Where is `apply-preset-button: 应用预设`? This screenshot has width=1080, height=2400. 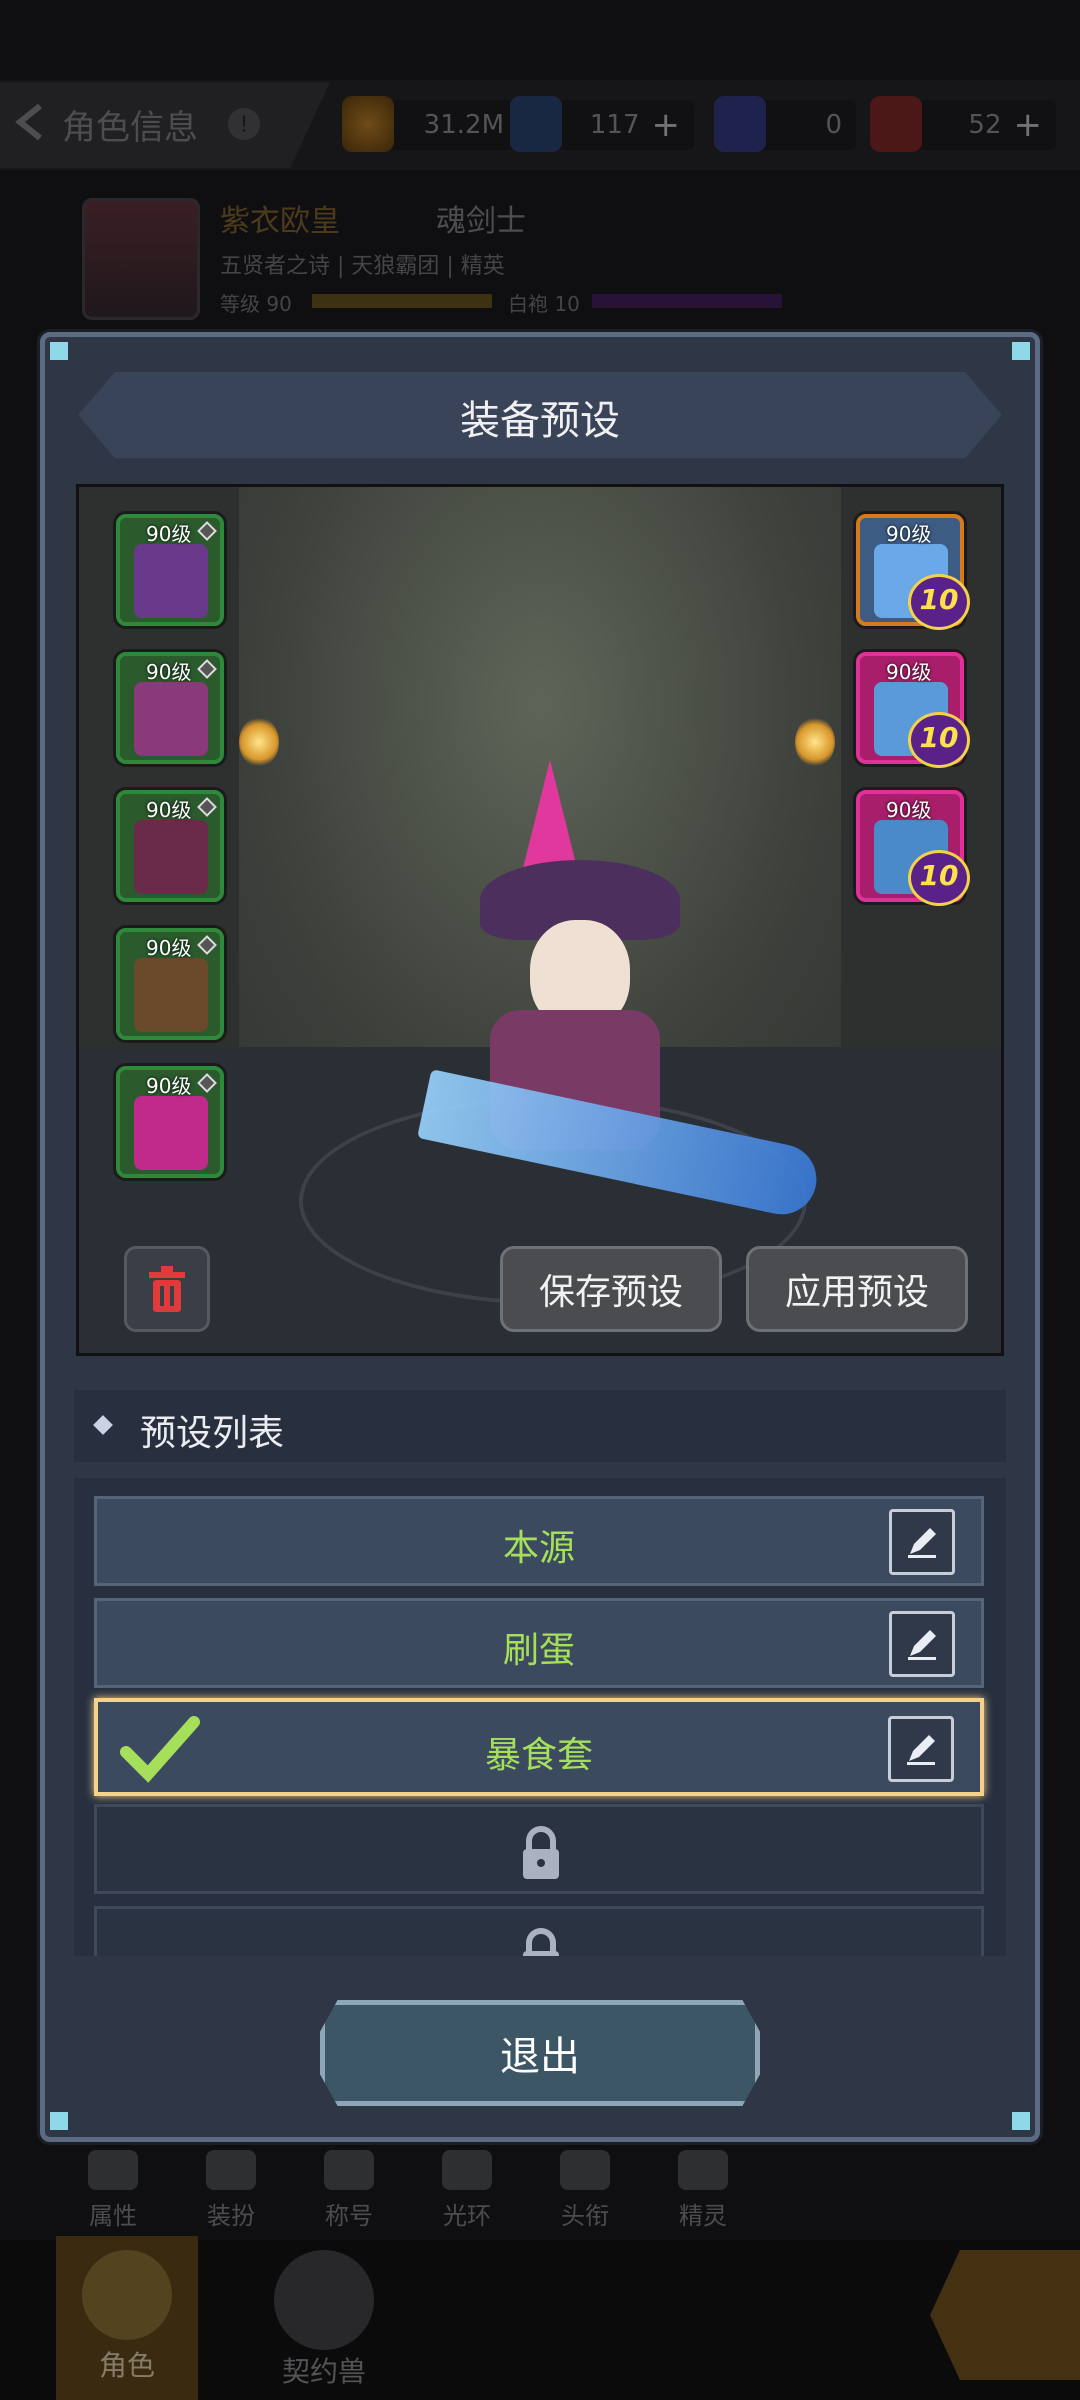 apply-preset-button: 应用预设 is located at coordinates (857, 1289).